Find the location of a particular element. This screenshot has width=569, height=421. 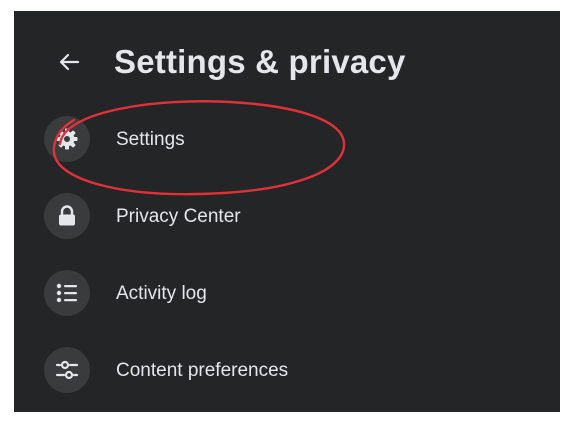

menu-item-privacy-center: Privacy Center is located at coordinates (290, 216).